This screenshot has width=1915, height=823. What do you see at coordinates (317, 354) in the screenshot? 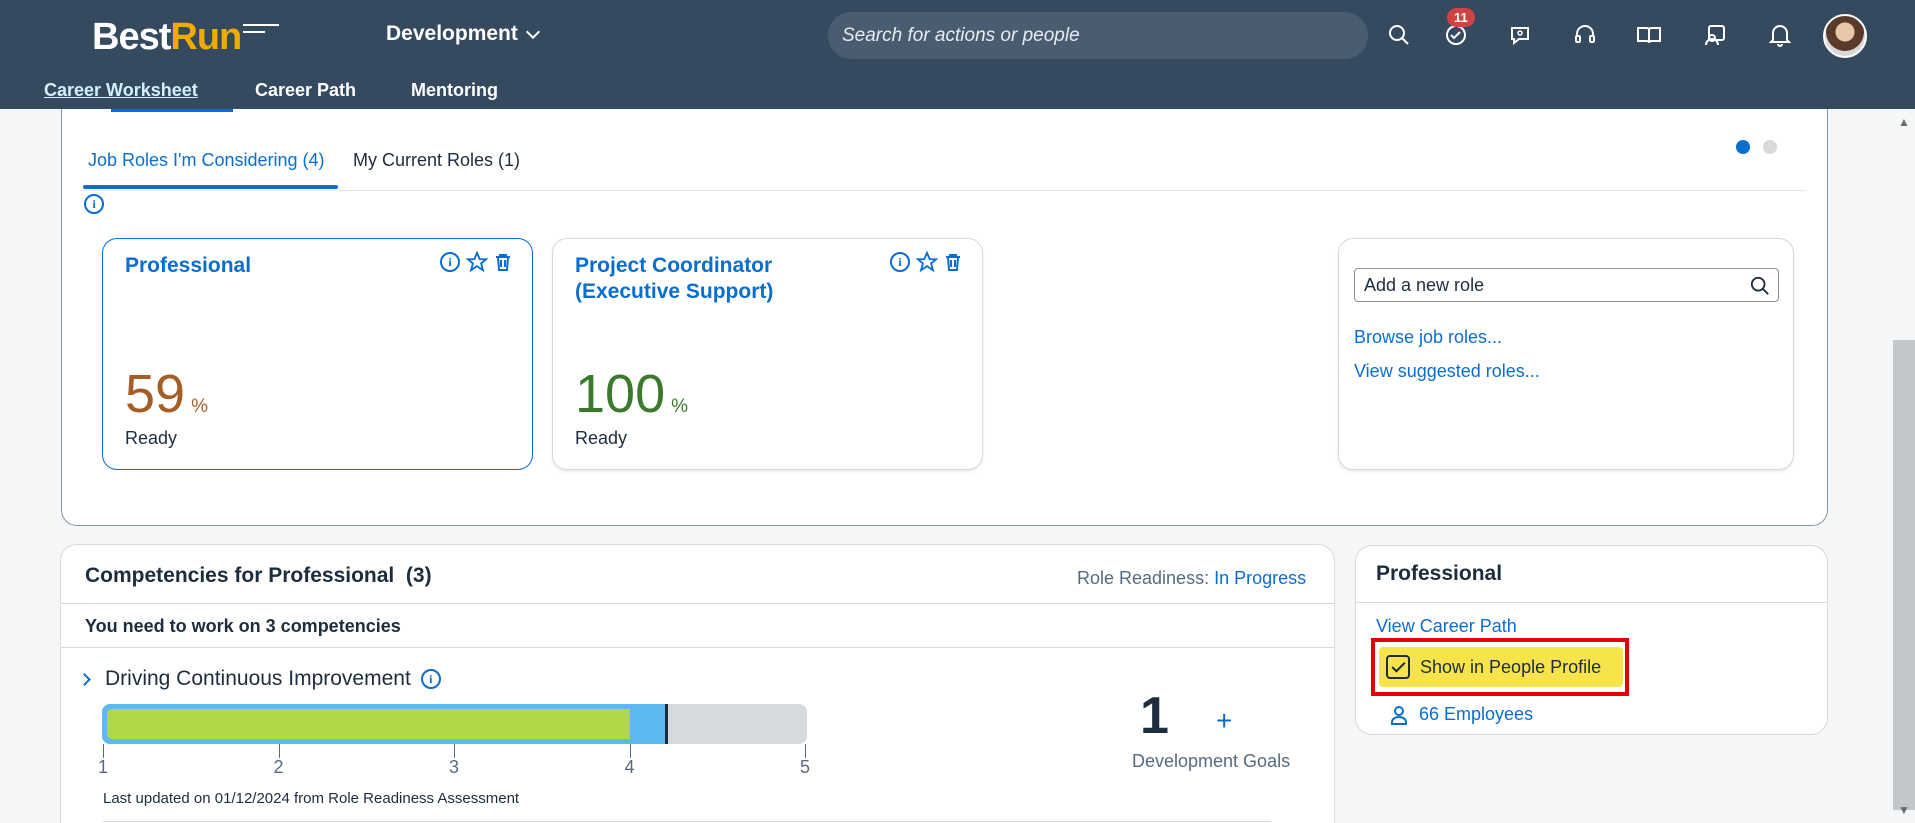
I see `role-card-professional: Professional i 59 % Ready` at bounding box center [317, 354].